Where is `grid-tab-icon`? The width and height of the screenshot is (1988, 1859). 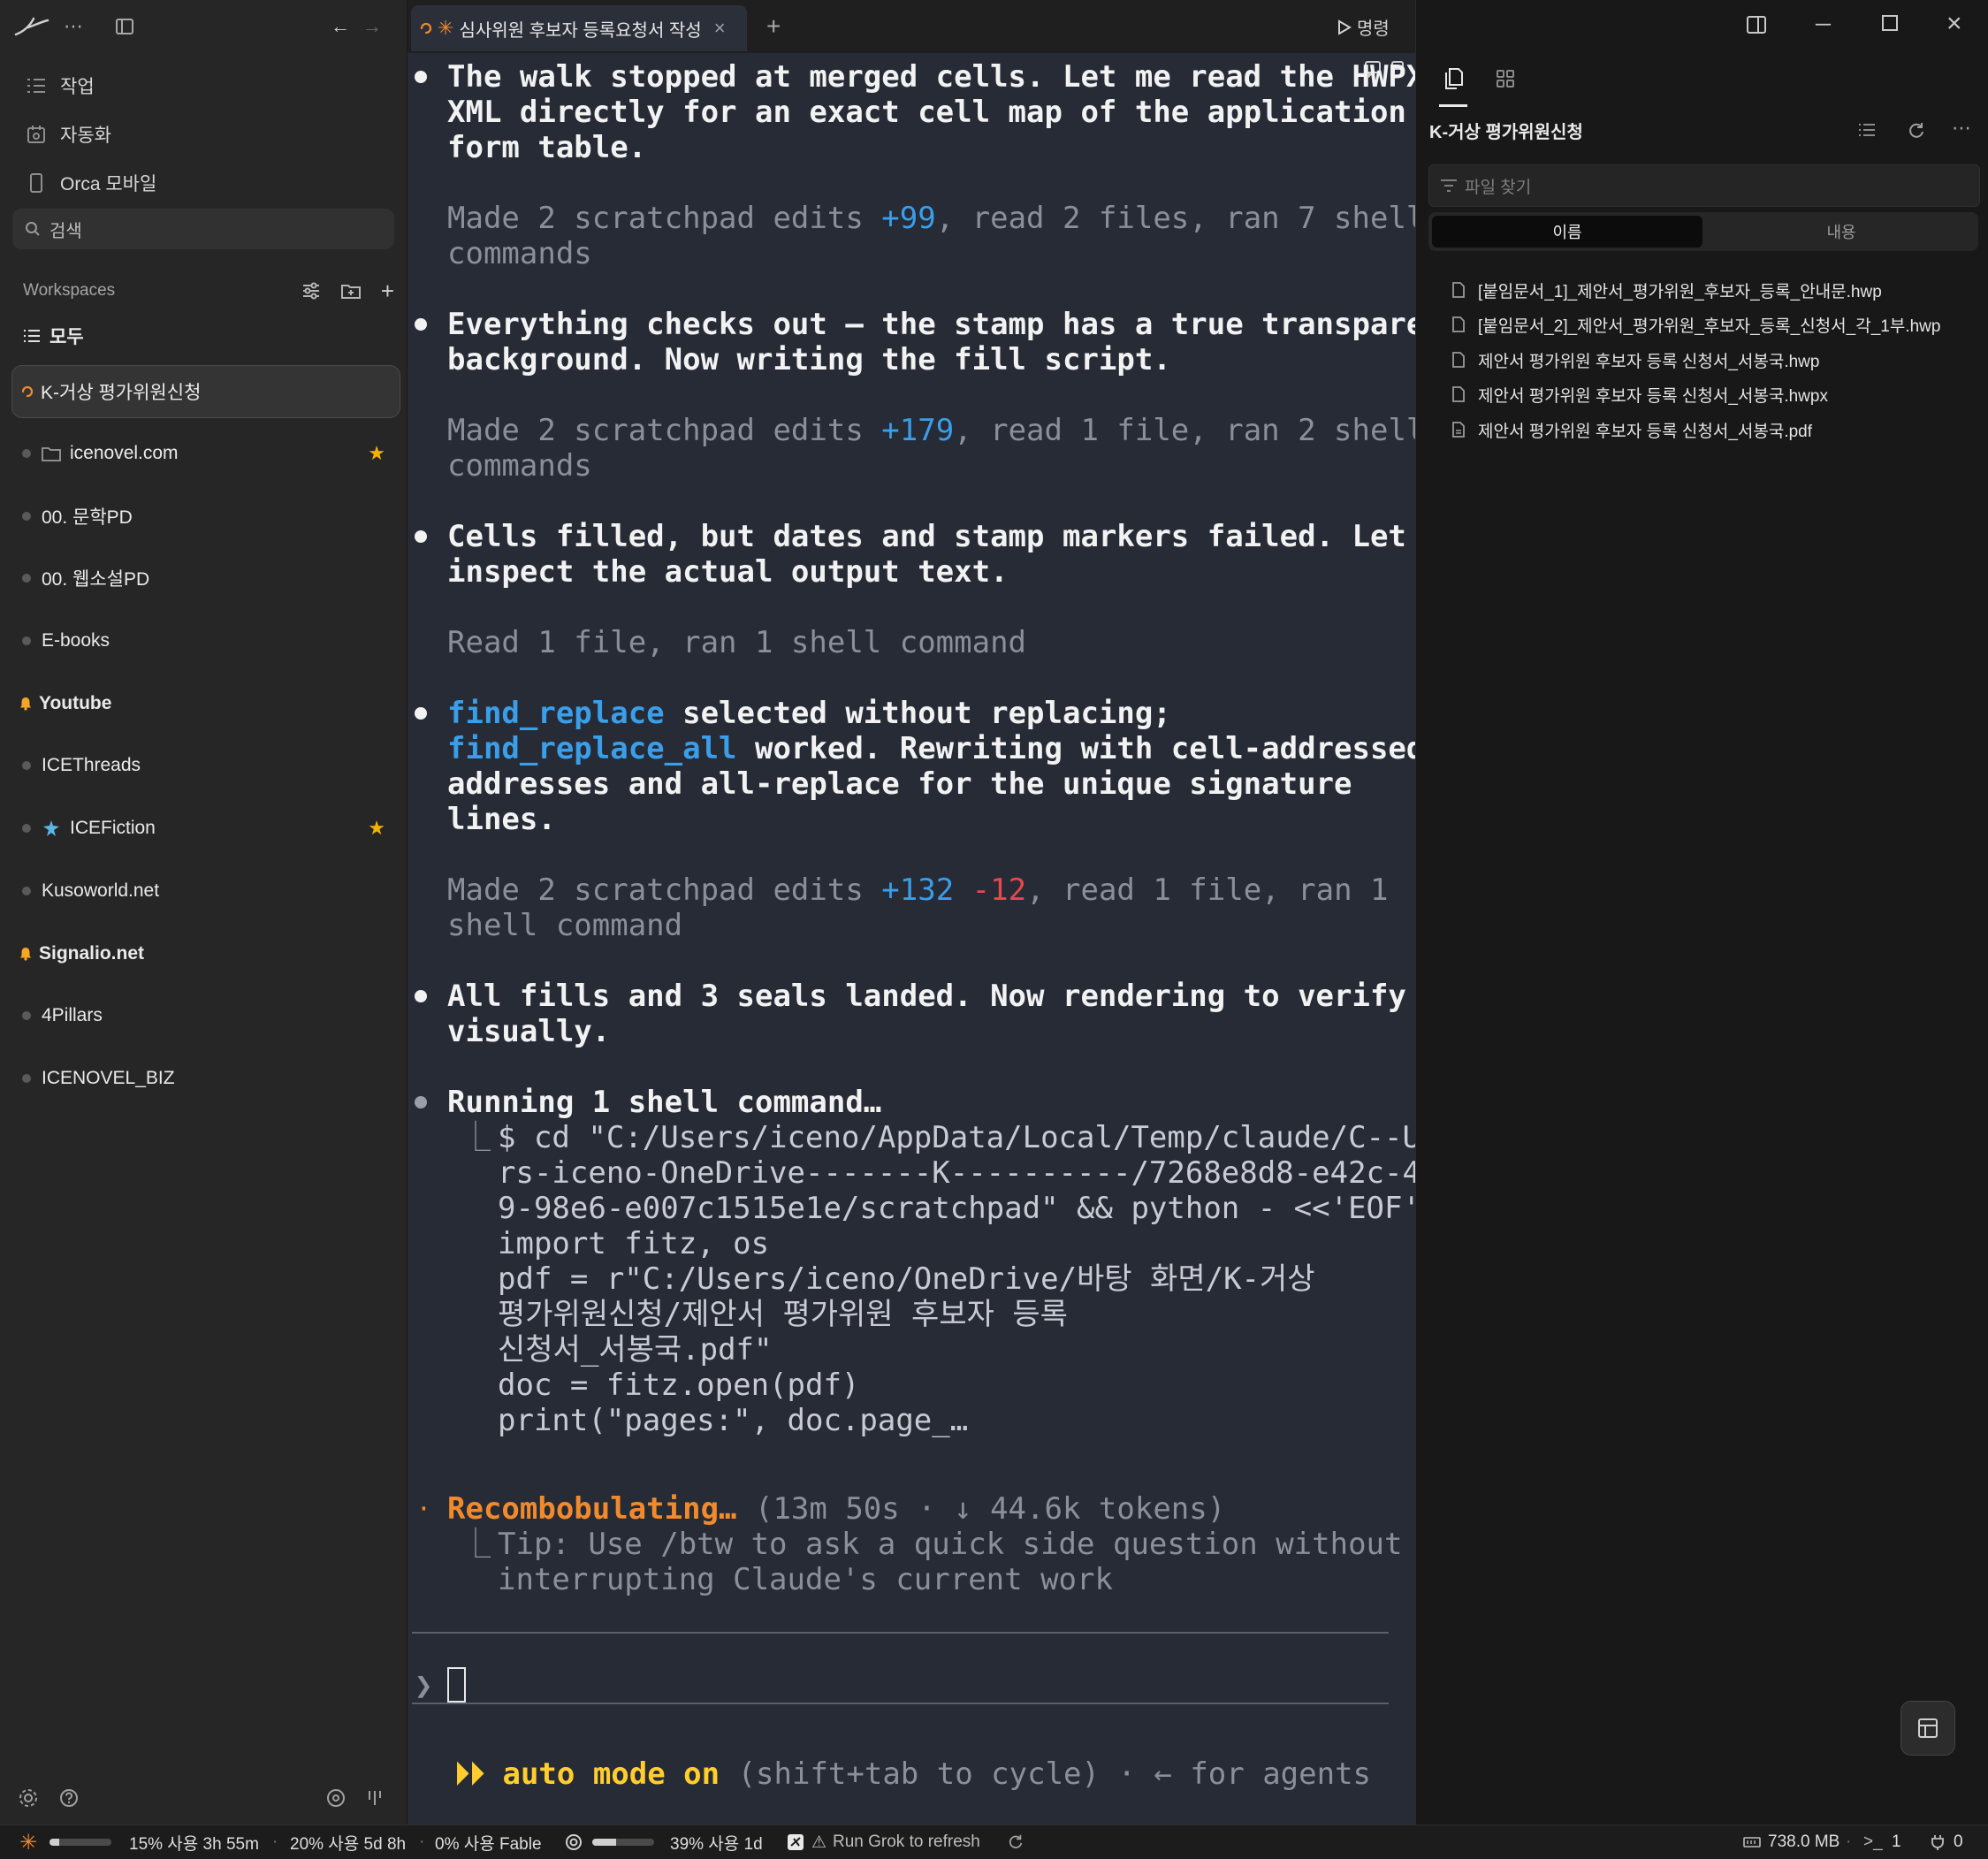 grid-tab-icon is located at coordinates (1505, 78).